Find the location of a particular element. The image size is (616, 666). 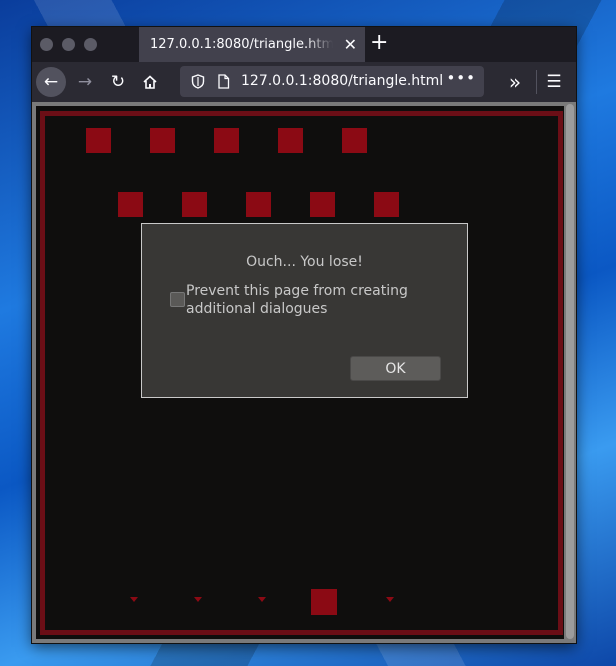

player-block is located at coordinates (324, 602).